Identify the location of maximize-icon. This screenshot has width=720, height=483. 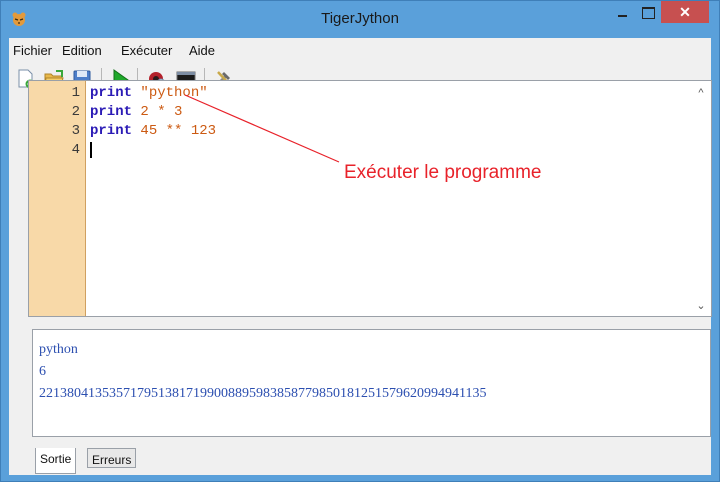
(648, 13).